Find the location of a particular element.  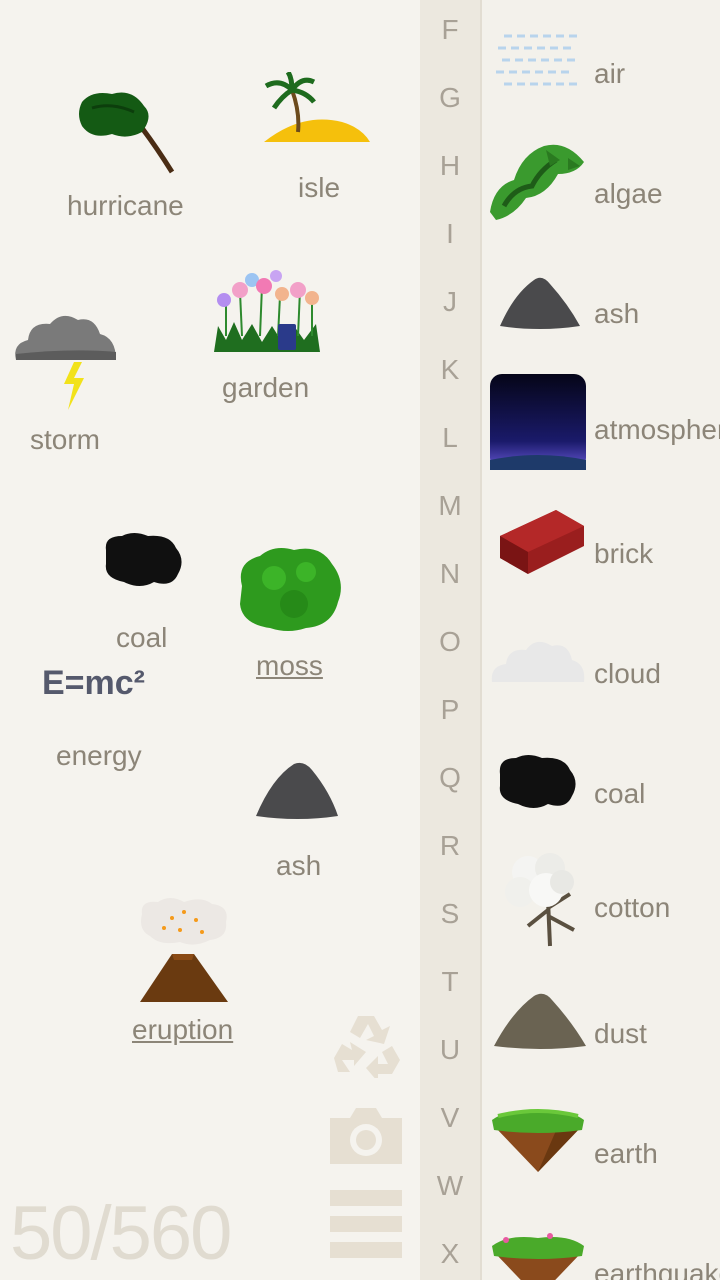

letter-j: J is located at coordinates (450, 302).